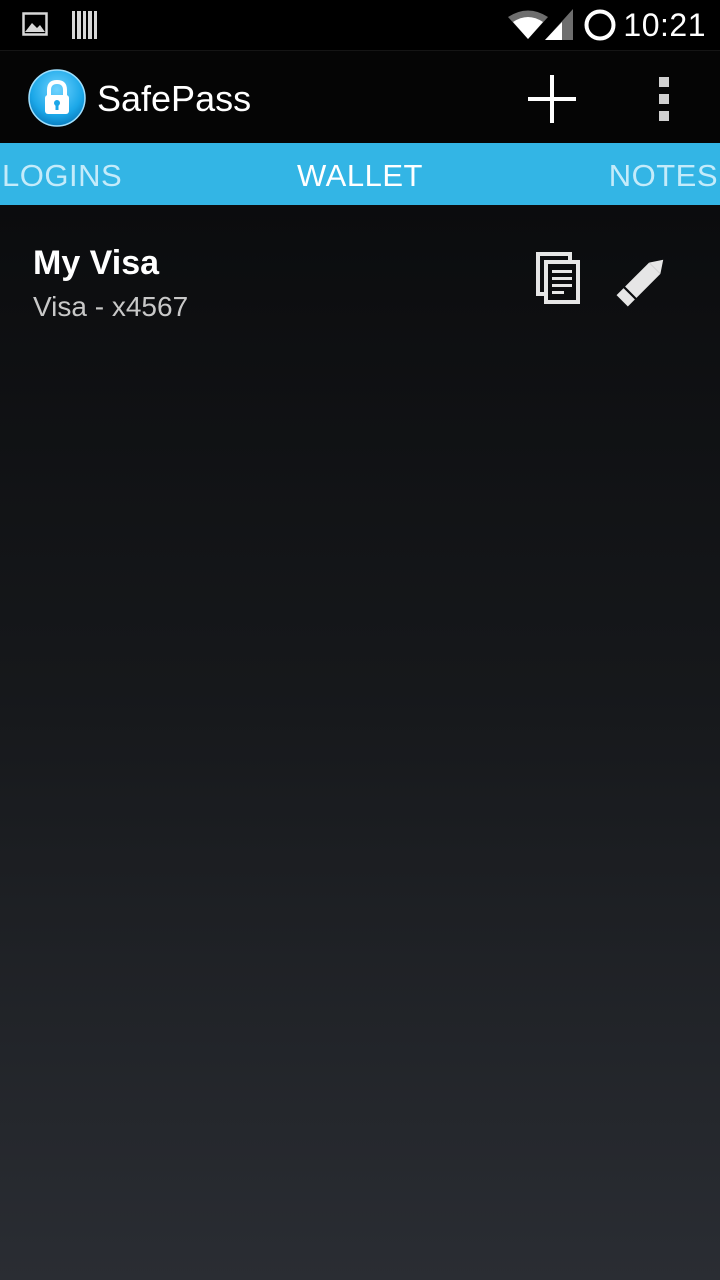 The image size is (720, 1280). Describe the element at coordinates (559, 24) in the screenshot. I see `signal-icon` at that location.